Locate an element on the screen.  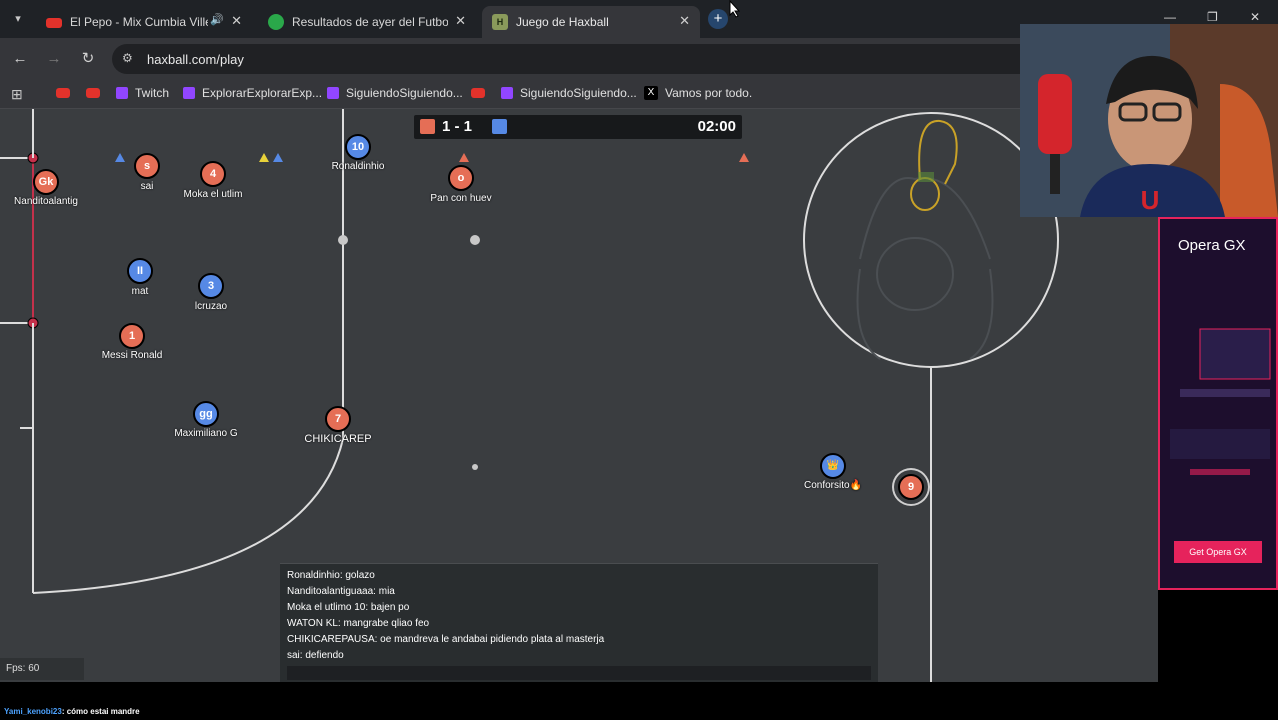
minimize-icon: — is located at coordinates (1170, 17).